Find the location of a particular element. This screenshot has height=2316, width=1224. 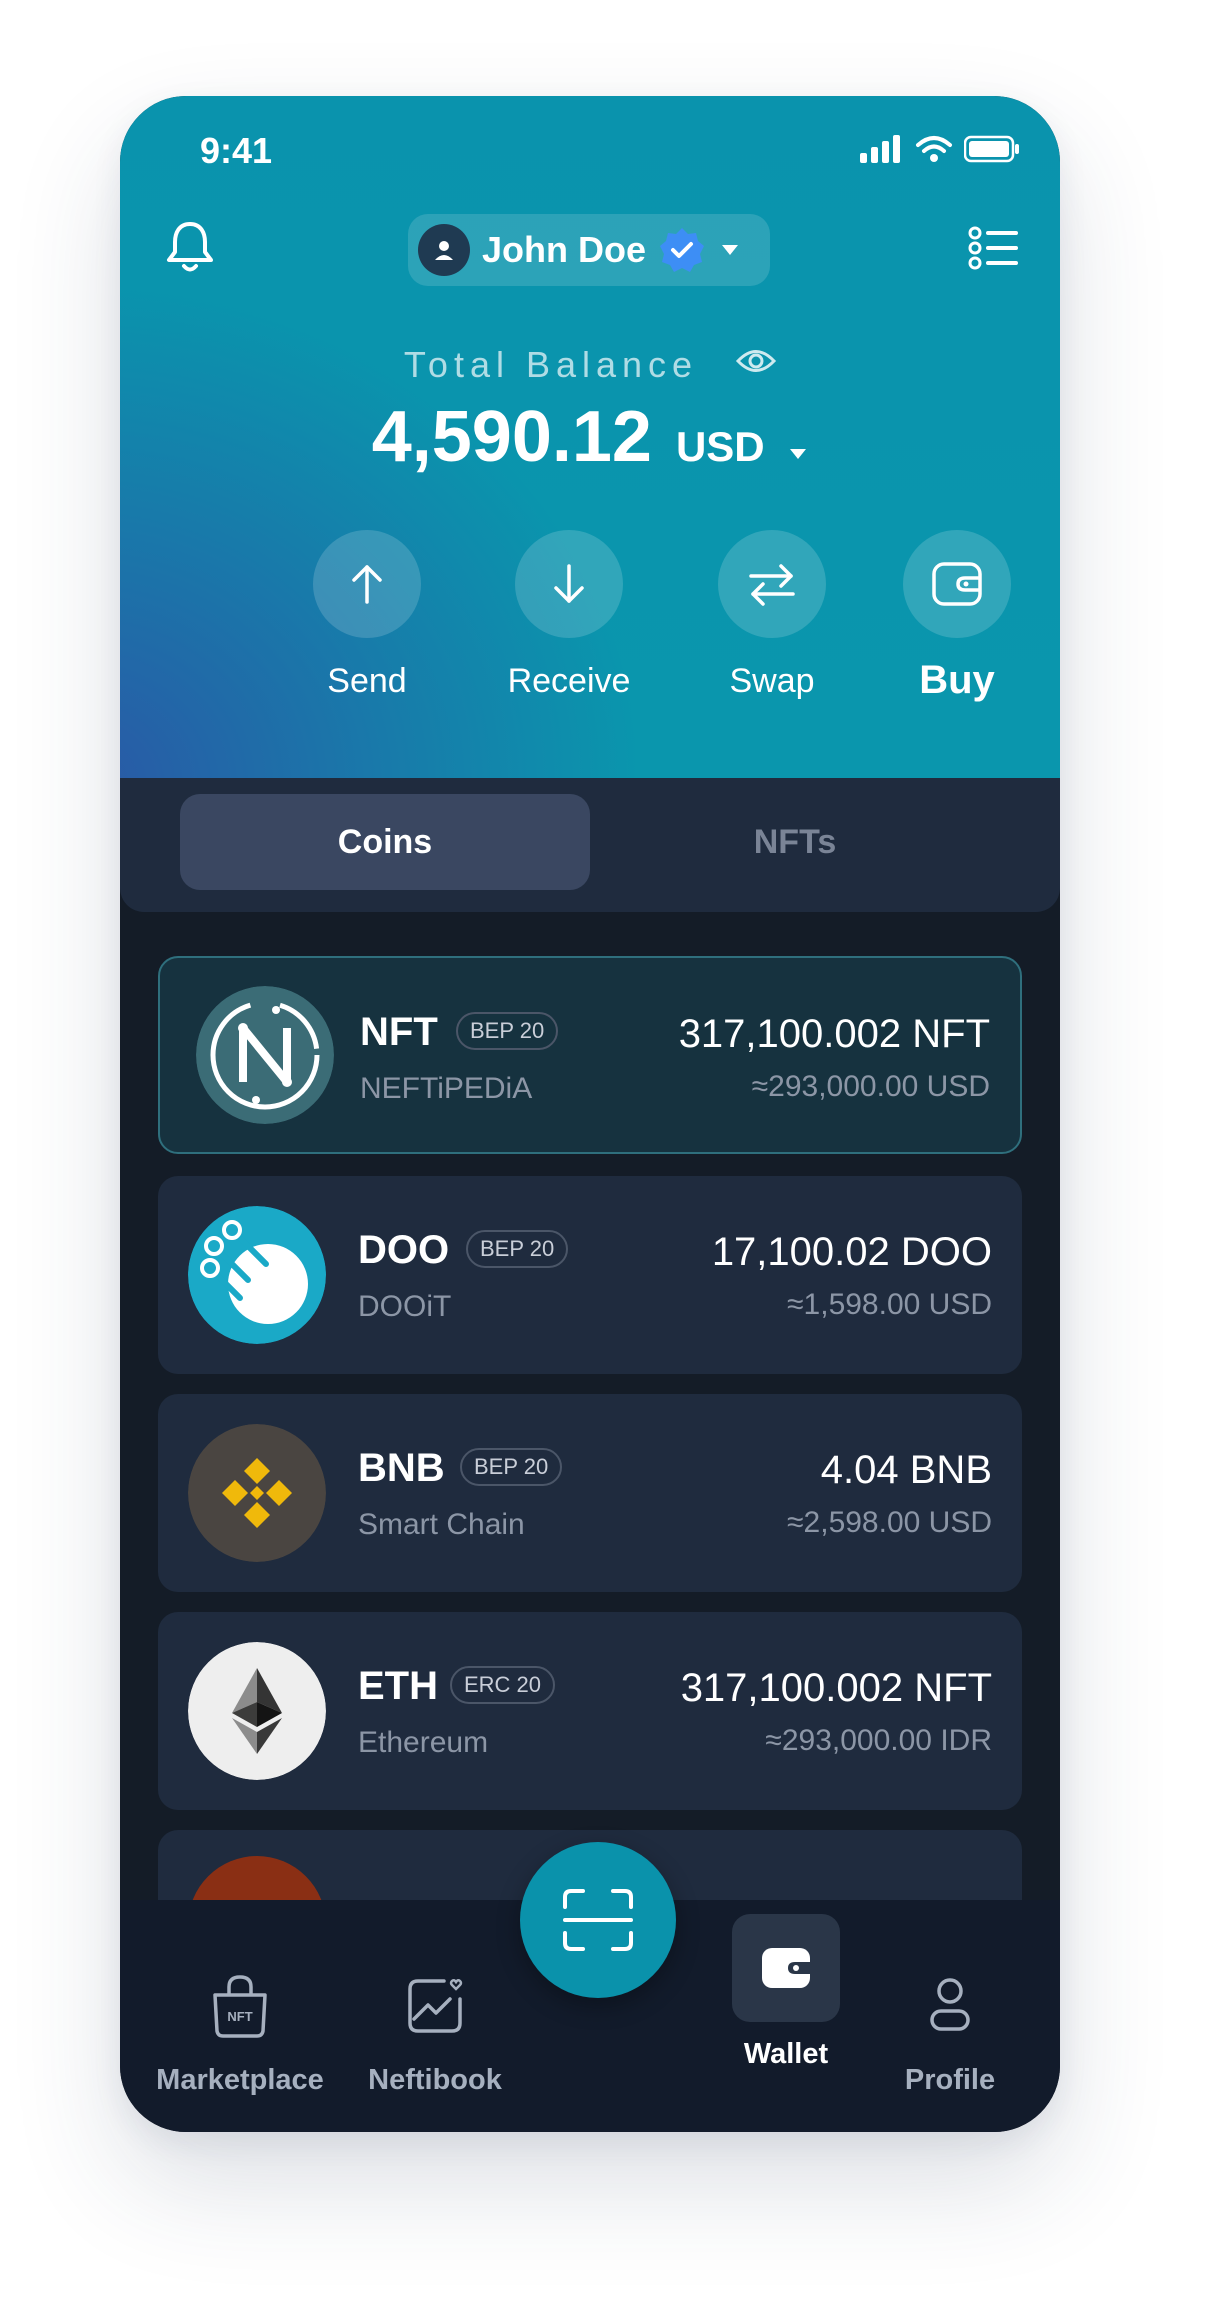

coin-amount: 4.04 BNB is located at coordinates (906, 1470).